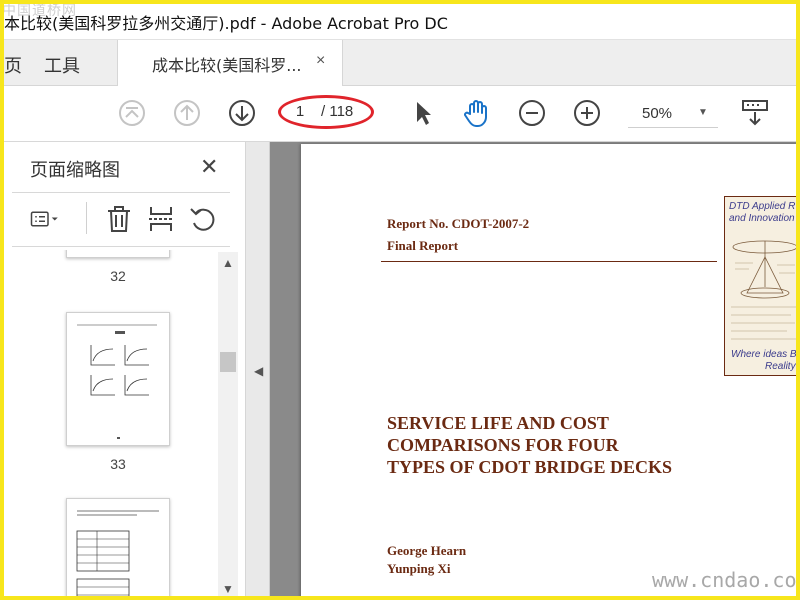 The image size is (800, 600). I want to click on thumbnail-page-number: 33, so click(118, 464).